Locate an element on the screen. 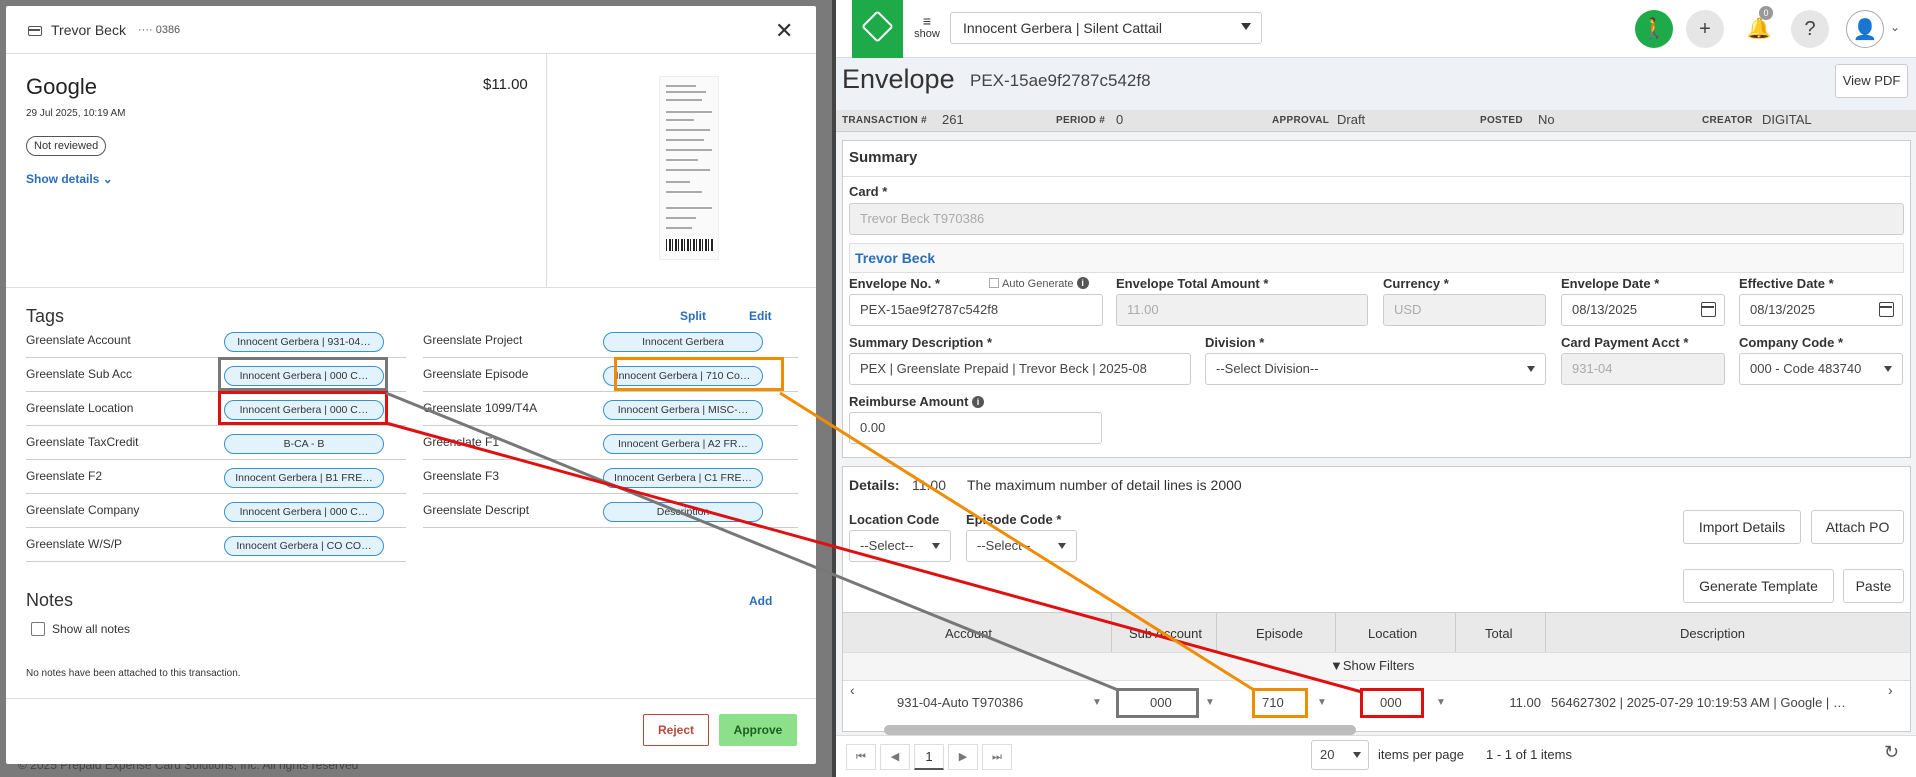 The width and height of the screenshot is (1916, 777). card-payment-acct-label-text: Card Payment Acct is located at coordinates (1620, 342).